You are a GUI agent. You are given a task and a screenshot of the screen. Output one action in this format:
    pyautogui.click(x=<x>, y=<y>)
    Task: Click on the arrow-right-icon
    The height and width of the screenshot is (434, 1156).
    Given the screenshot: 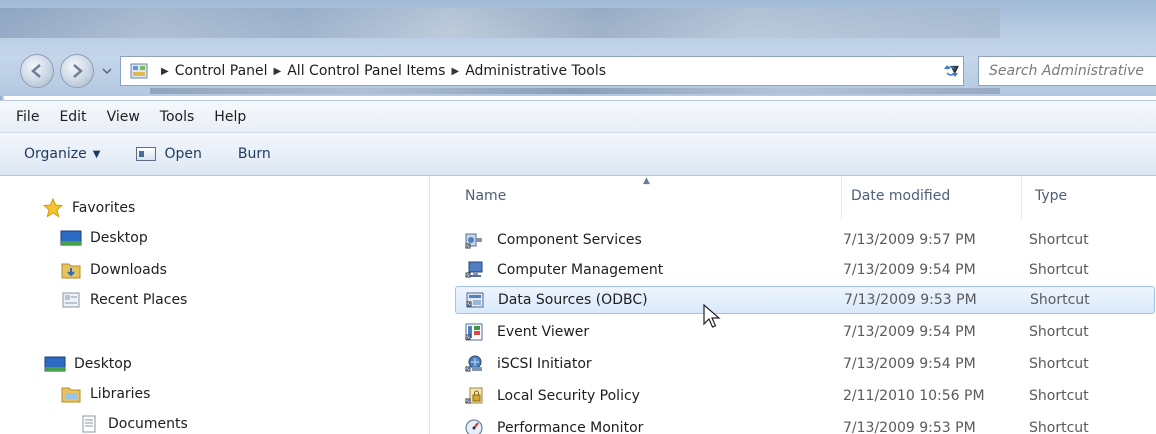 What is the action you would take?
    pyautogui.click(x=78, y=71)
    